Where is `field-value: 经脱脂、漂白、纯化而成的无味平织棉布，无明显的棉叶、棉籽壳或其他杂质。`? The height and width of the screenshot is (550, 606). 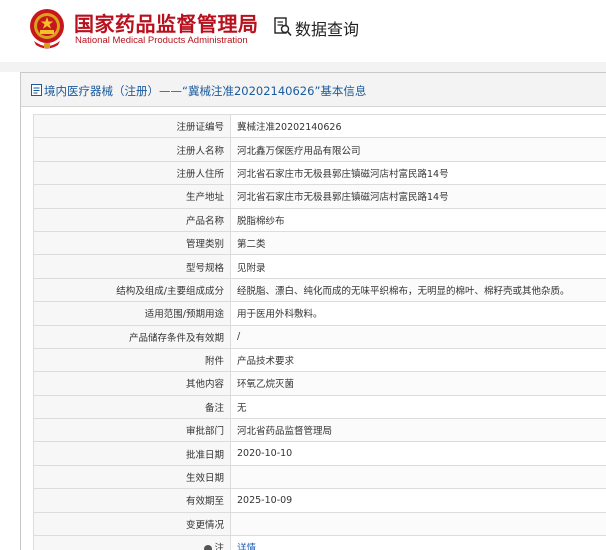
field-value: 经脱脂、漂白、纯化而成的无味平织棉布，无明显的棉叶、棉籽壳或其他杂质。 is located at coordinates (418, 290).